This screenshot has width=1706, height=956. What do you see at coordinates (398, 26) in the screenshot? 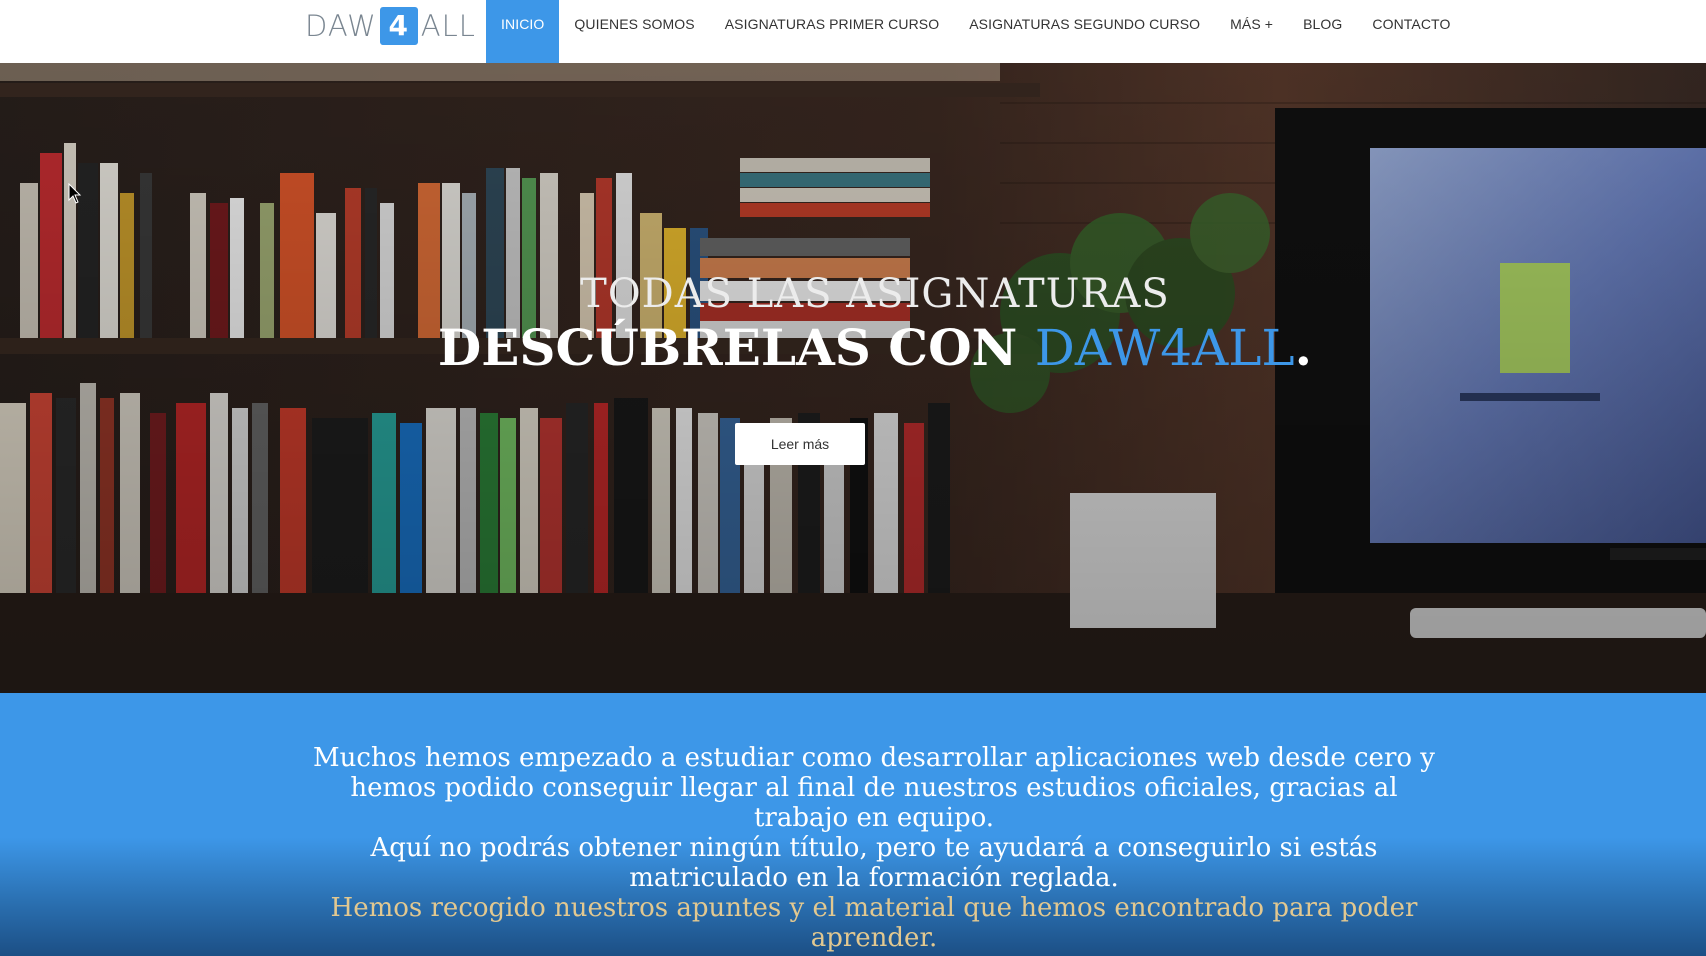
I see `logo-badge: 4` at bounding box center [398, 26].